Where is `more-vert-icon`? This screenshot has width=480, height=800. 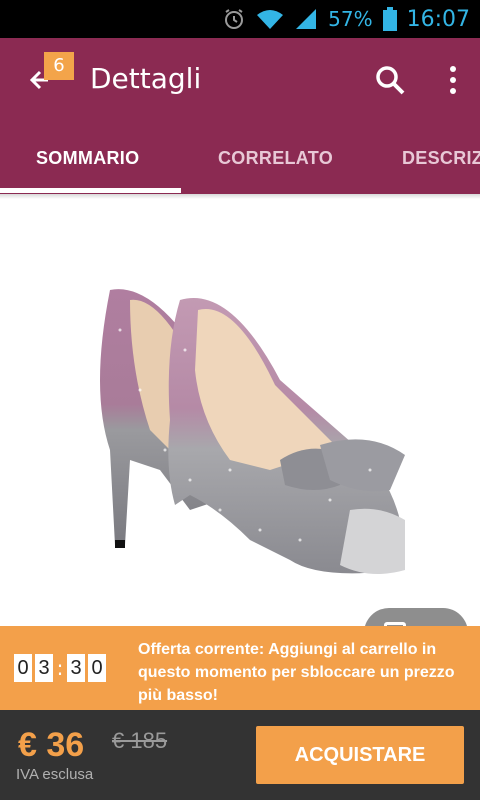 more-vert-icon is located at coordinates (453, 80).